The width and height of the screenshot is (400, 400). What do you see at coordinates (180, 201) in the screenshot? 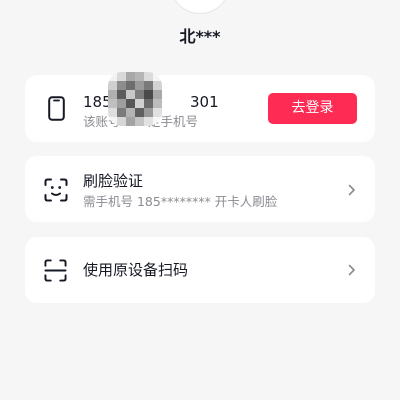
I see `option-subtitle: 需手机号 185******** 开卡人刷脸` at bounding box center [180, 201].